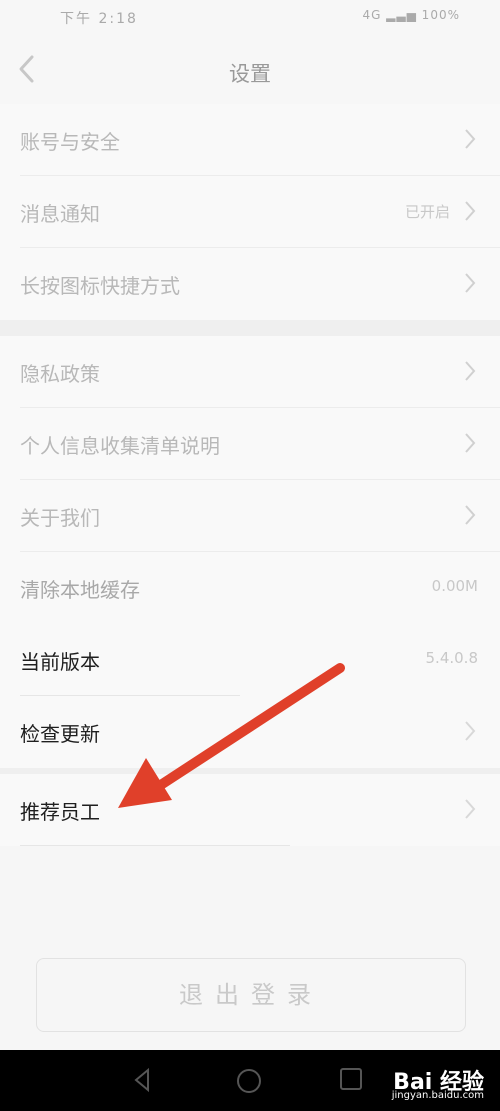 Image resolution: width=500 pixels, height=1111 pixels. I want to click on logout-button: 退出登录, so click(251, 995).